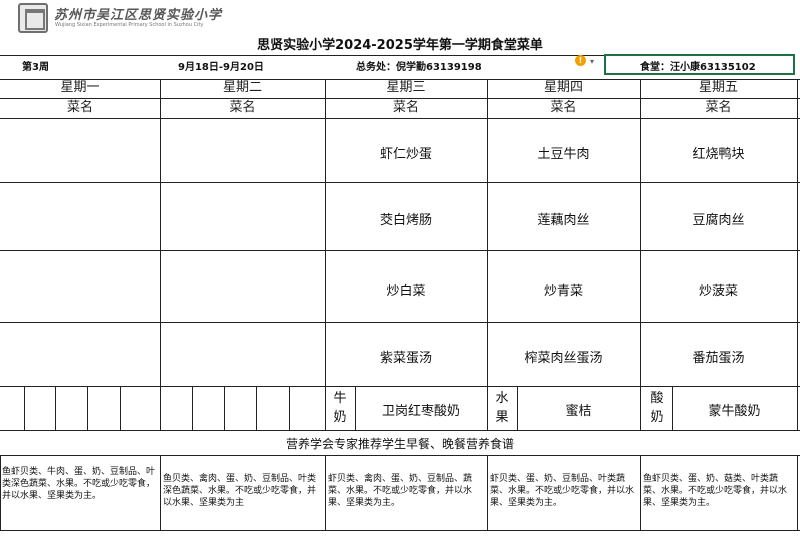  What do you see at coordinates (592, 61) in the screenshot?
I see `chevron-down-icon: ▾` at bounding box center [592, 61].